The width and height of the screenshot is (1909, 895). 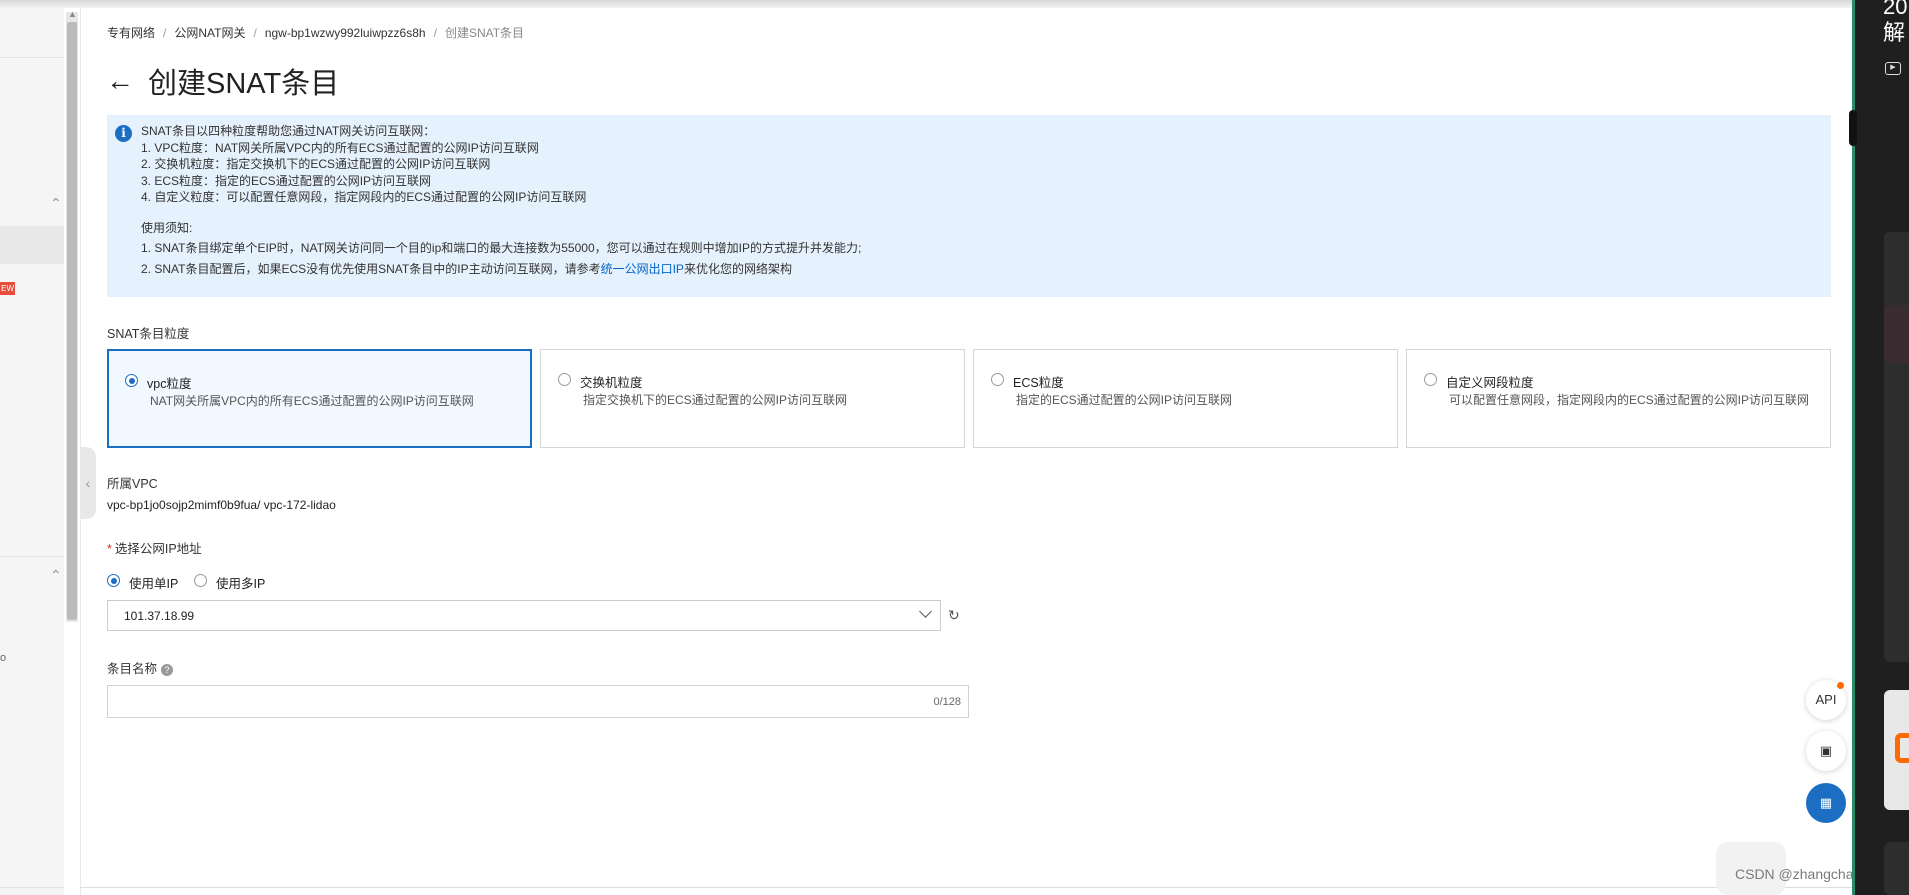 I want to click on public-ip-selected-value: 101.37.18.99, so click(x=159, y=616).